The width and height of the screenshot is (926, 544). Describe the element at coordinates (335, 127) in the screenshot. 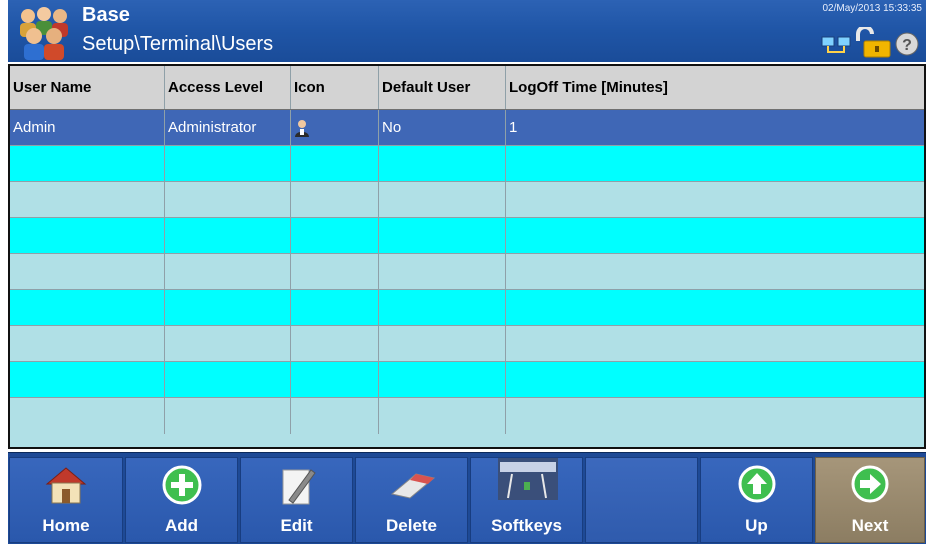

I see `cell-icon` at that location.